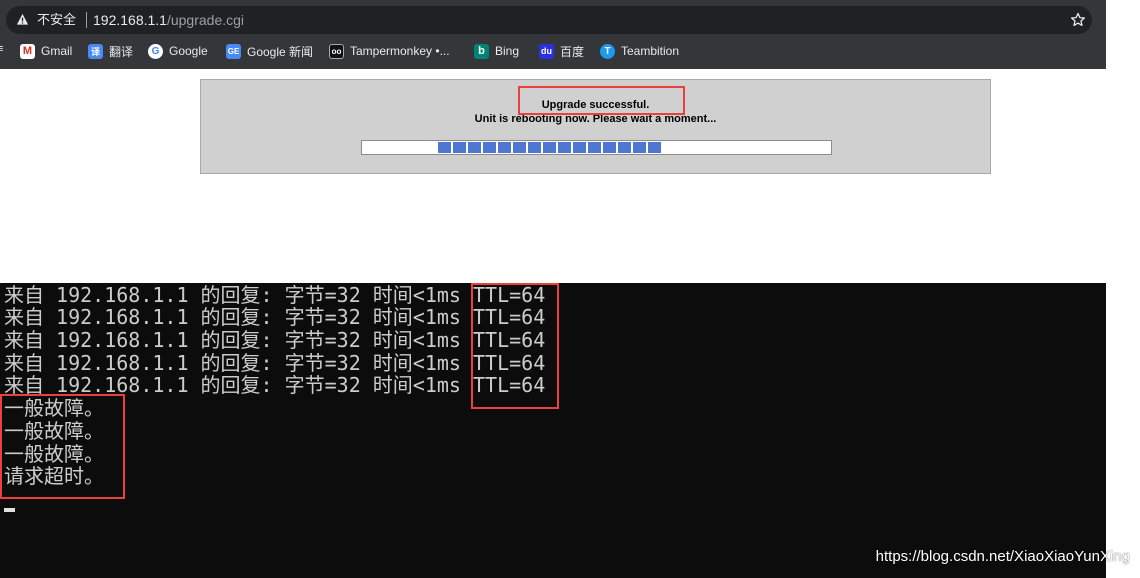 The image size is (1140, 578). I want to click on bookmark-label: Teambition, so click(650, 51).